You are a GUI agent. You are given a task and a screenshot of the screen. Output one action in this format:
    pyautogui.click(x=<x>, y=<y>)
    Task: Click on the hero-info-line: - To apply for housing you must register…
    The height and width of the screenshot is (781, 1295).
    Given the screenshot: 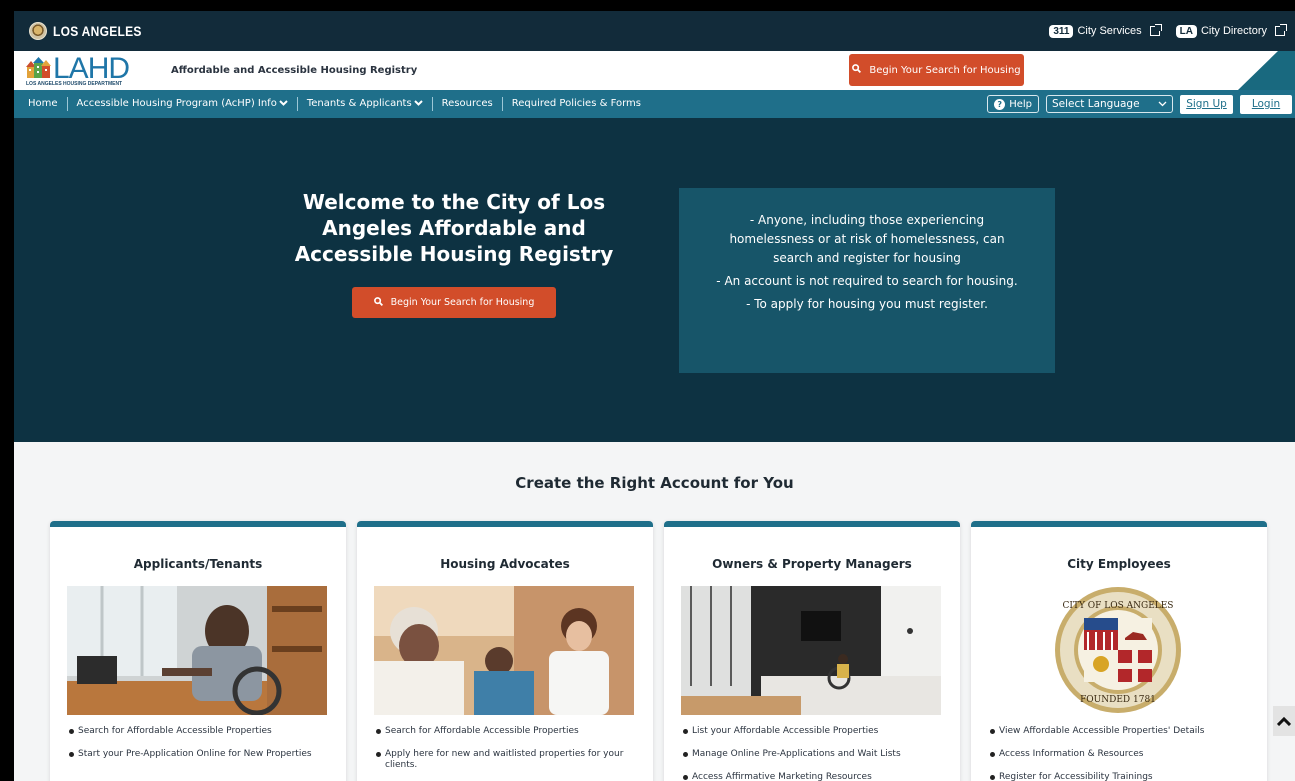 What is the action you would take?
    pyautogui.click(x=867, y=304)
    